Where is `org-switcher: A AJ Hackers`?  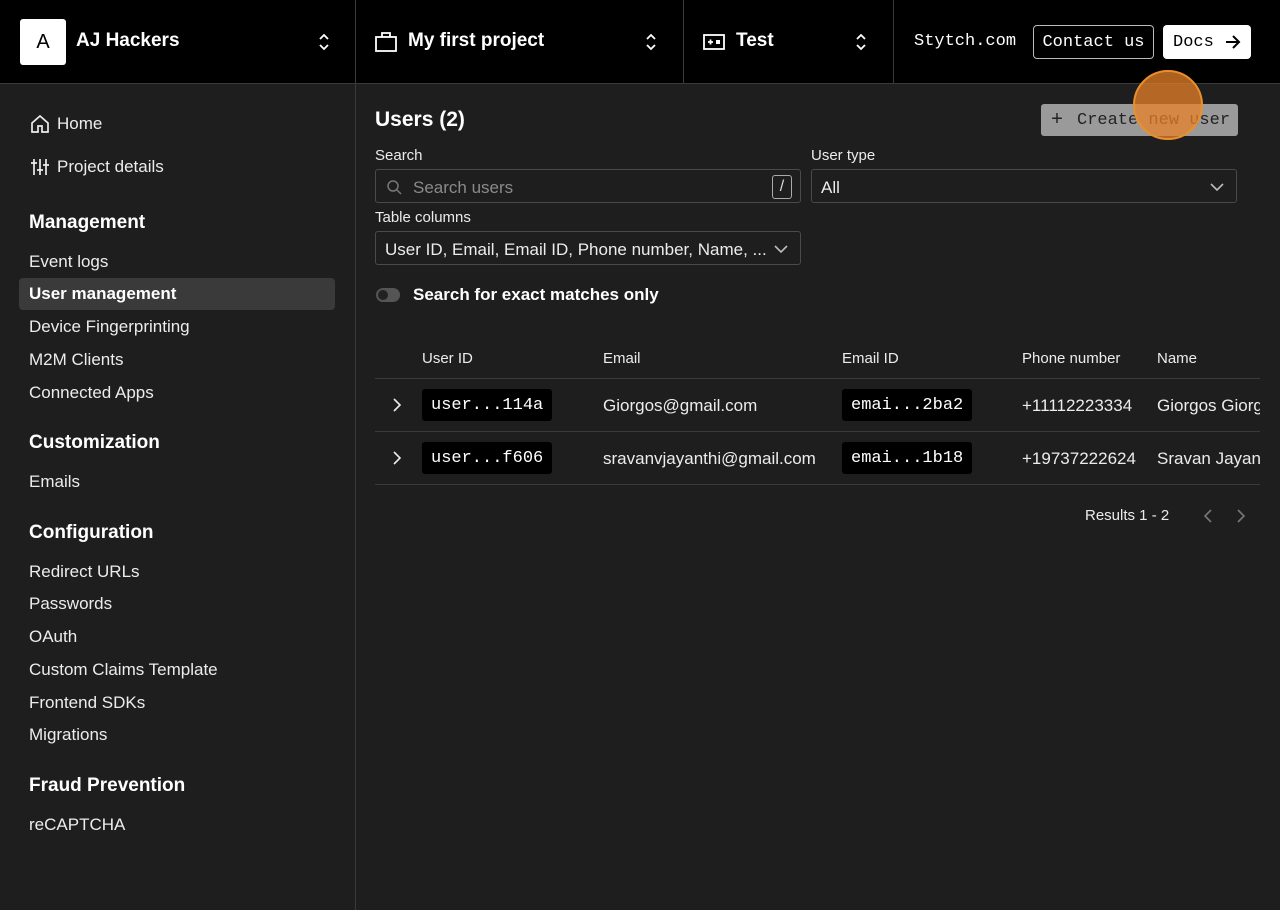 org-switcher: A AJ Hackers is located at coordinates (178, 41).